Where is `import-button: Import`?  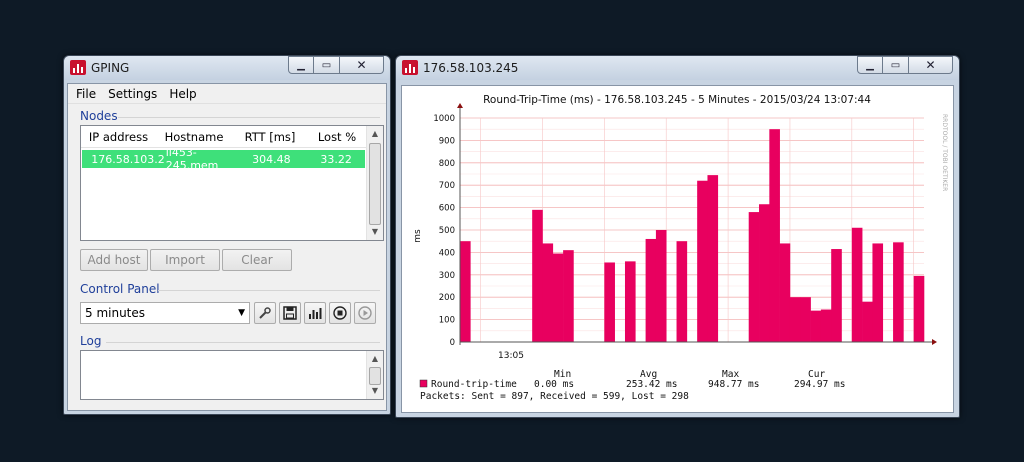
import-button: Import is located at coordinates (185, 260).